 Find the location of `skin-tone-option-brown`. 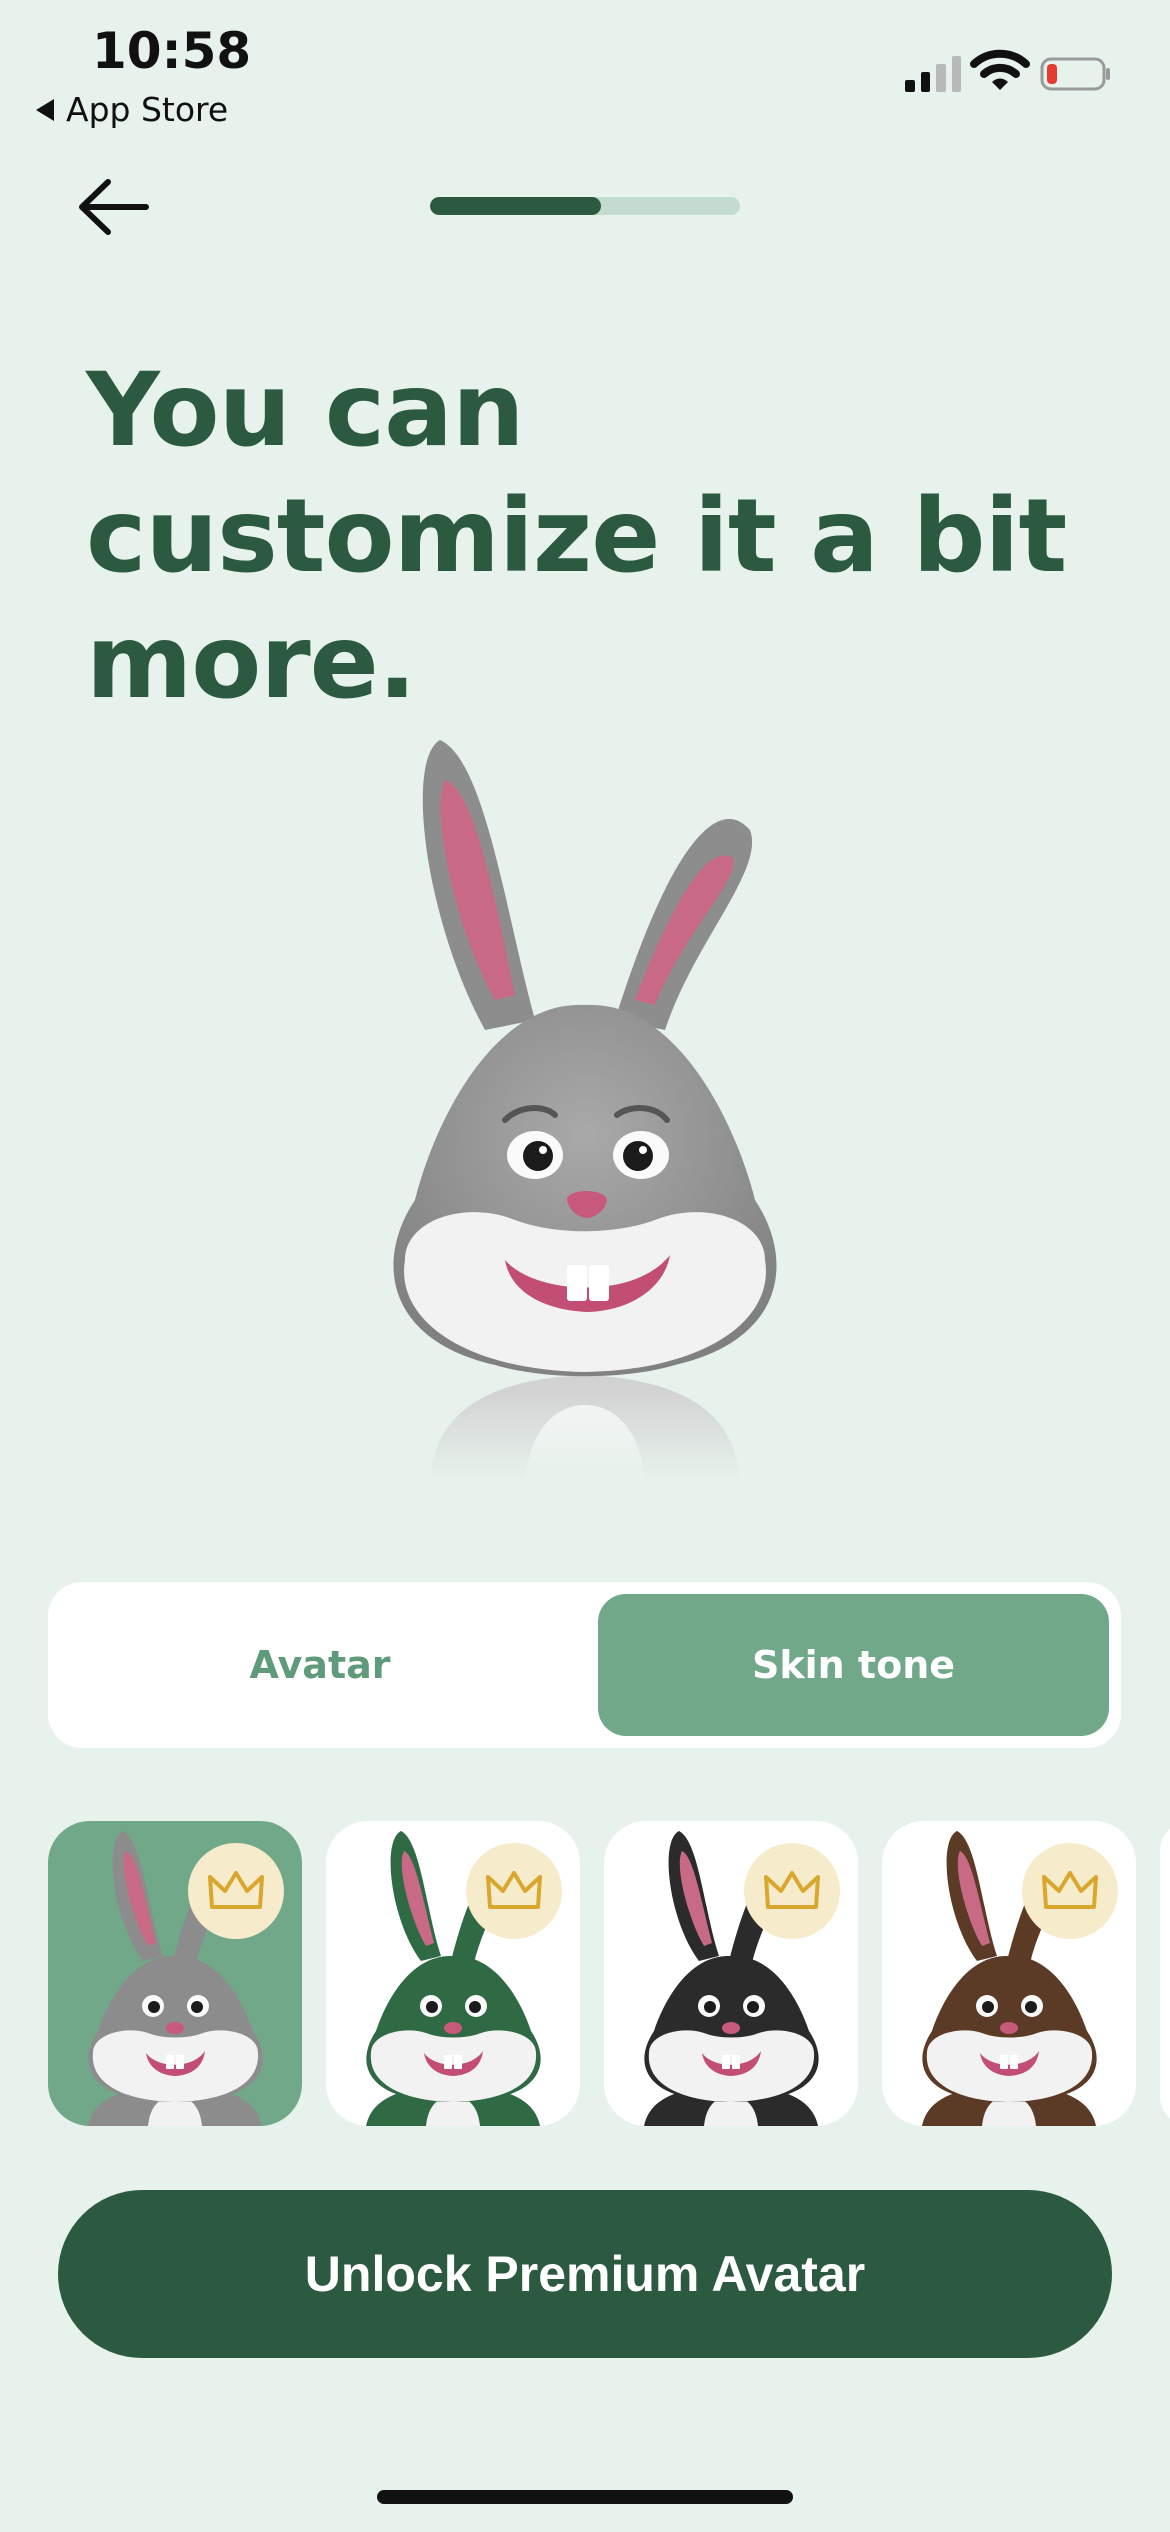

skin-tone-option-brown is located at coordinates (1009, 1973).